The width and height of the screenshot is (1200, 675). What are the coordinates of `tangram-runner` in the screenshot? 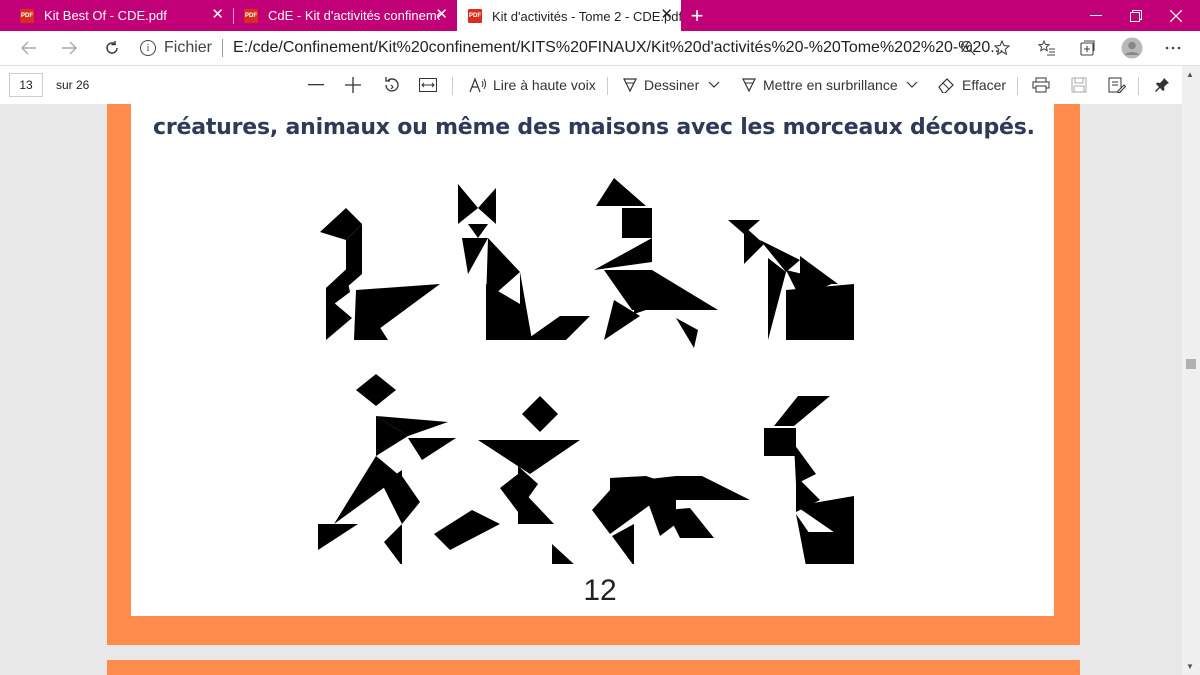 It's located at (387, 469).